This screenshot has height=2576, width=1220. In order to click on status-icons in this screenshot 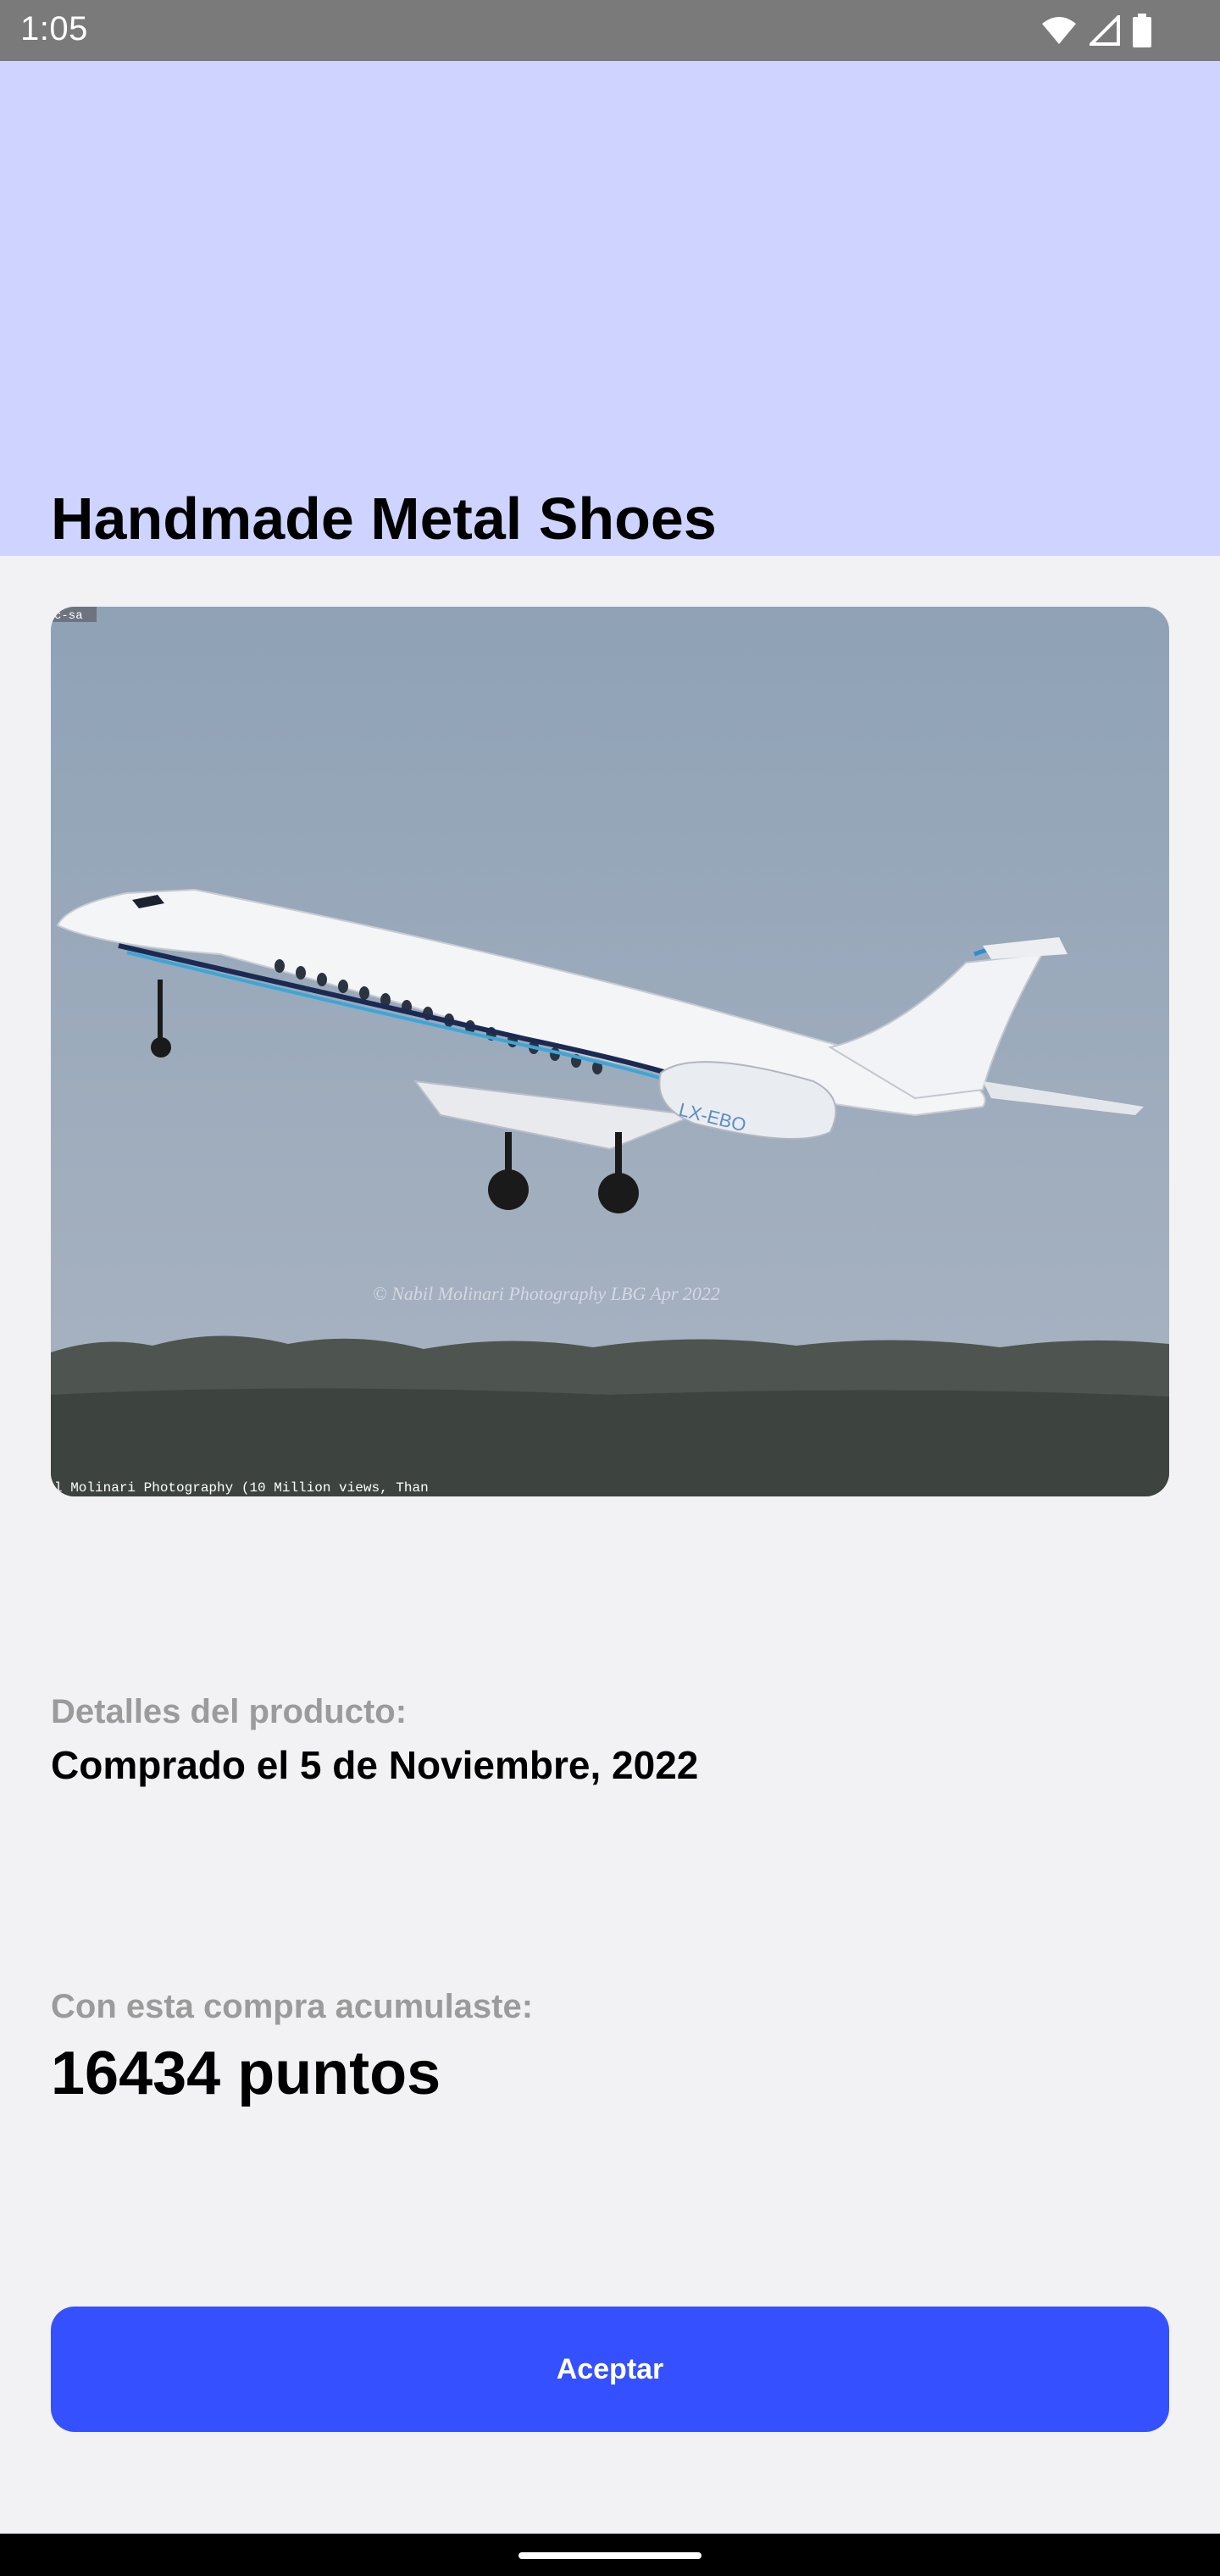, I will do `click(1096, 30)`.